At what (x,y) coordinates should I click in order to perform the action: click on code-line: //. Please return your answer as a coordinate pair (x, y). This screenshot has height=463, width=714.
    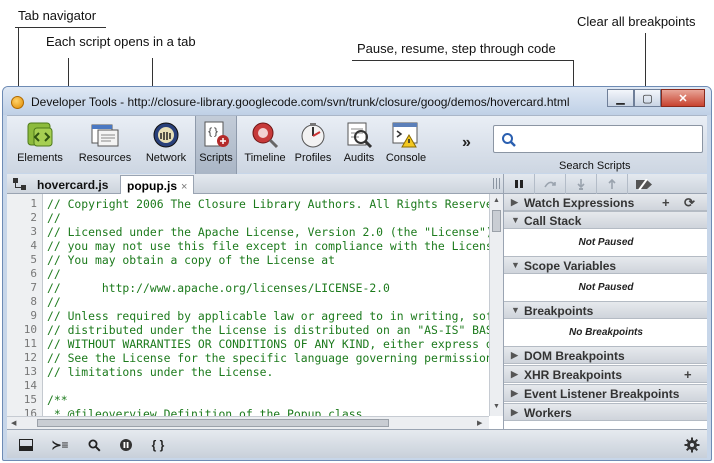
    Looking at the image, I should click on (54, 302).